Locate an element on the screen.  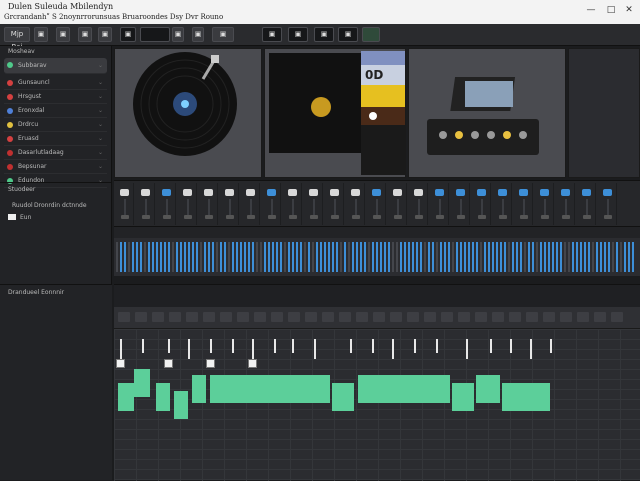
minimize-button: — is located at coordinates (591, 10).